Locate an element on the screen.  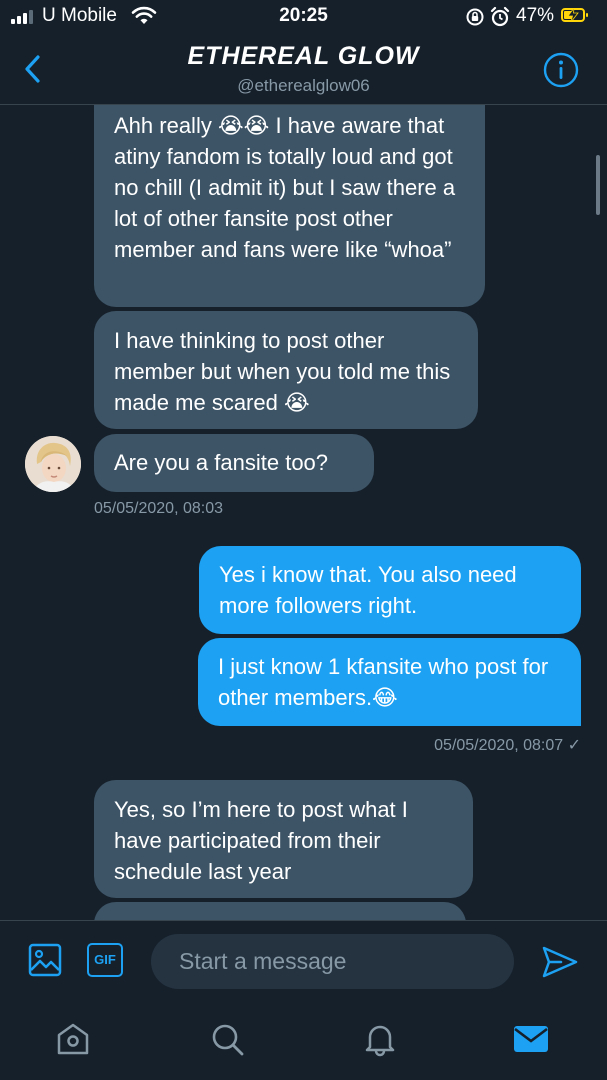
conversation-header: ETHEREAL GLOW @etherealglow06 is located at coordinates (303, 69).